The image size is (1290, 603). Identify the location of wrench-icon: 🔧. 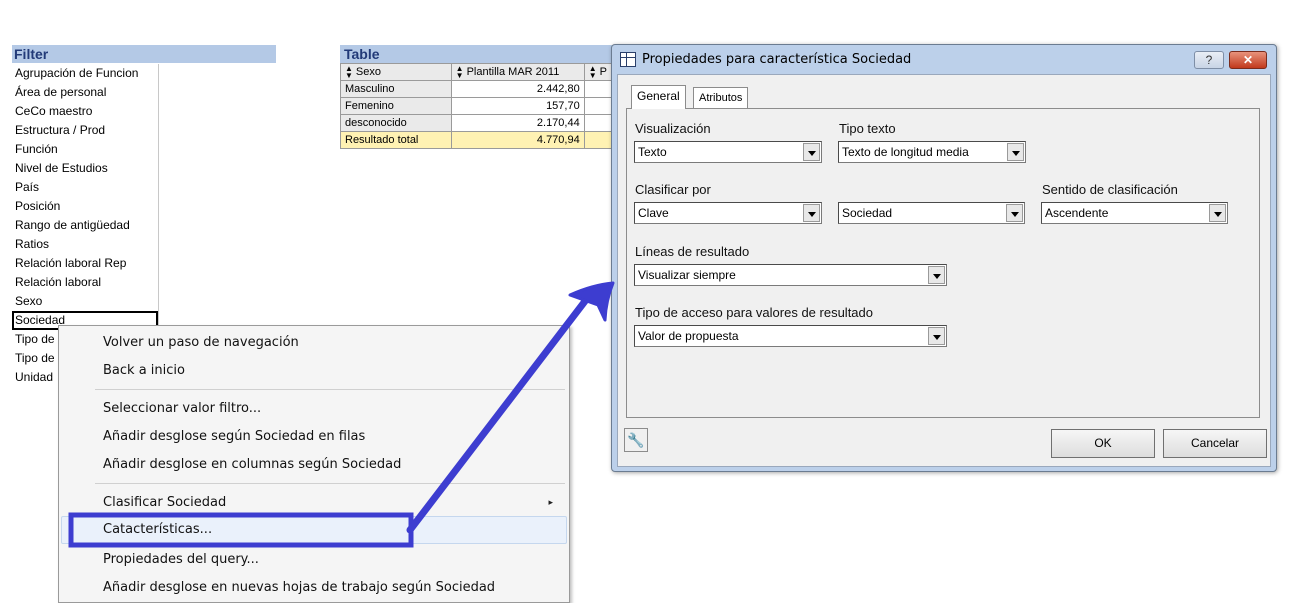
(636, 440).